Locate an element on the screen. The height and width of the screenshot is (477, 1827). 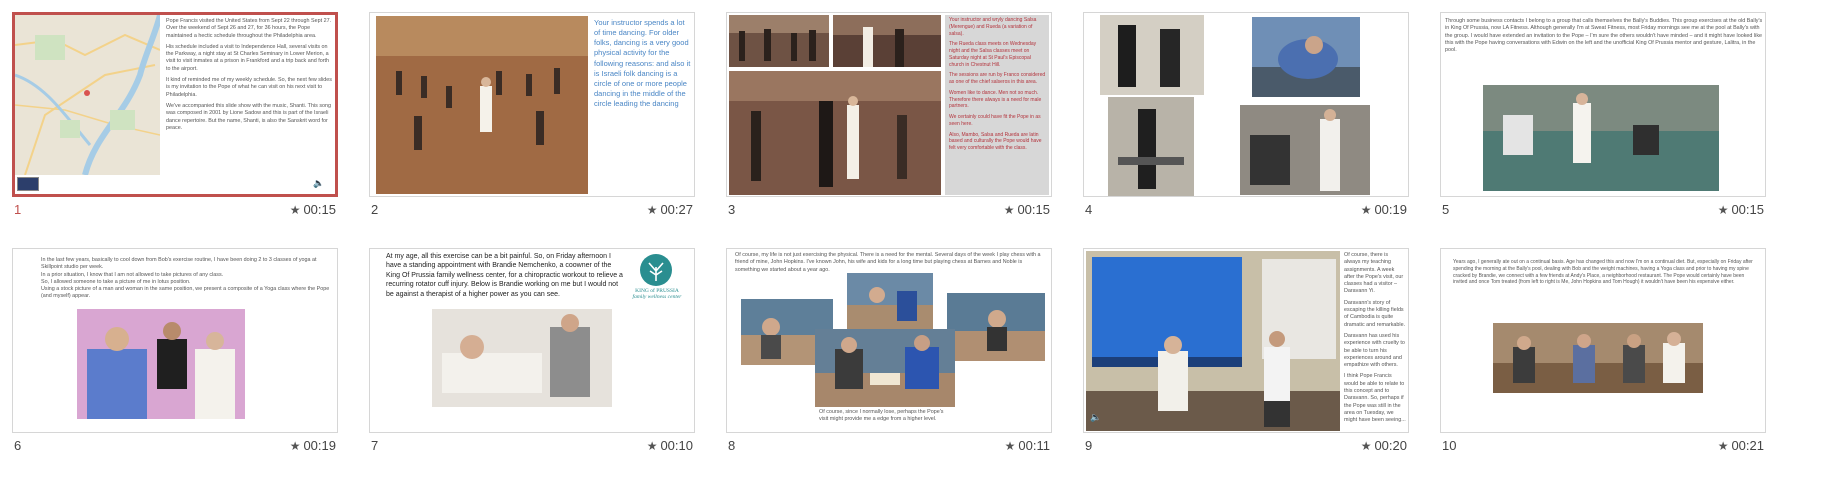
slide-meta: 4 ★ 00:19 is located at coordinates (1246, 211).